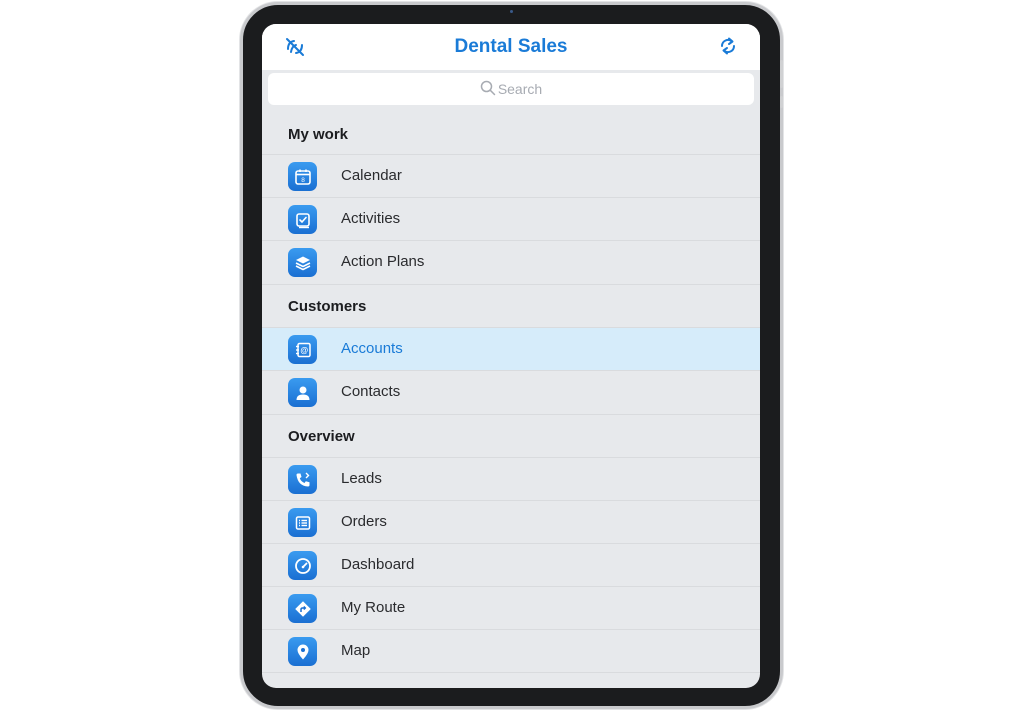  I want to click on menu-item-label: Map, so click(356, 650).